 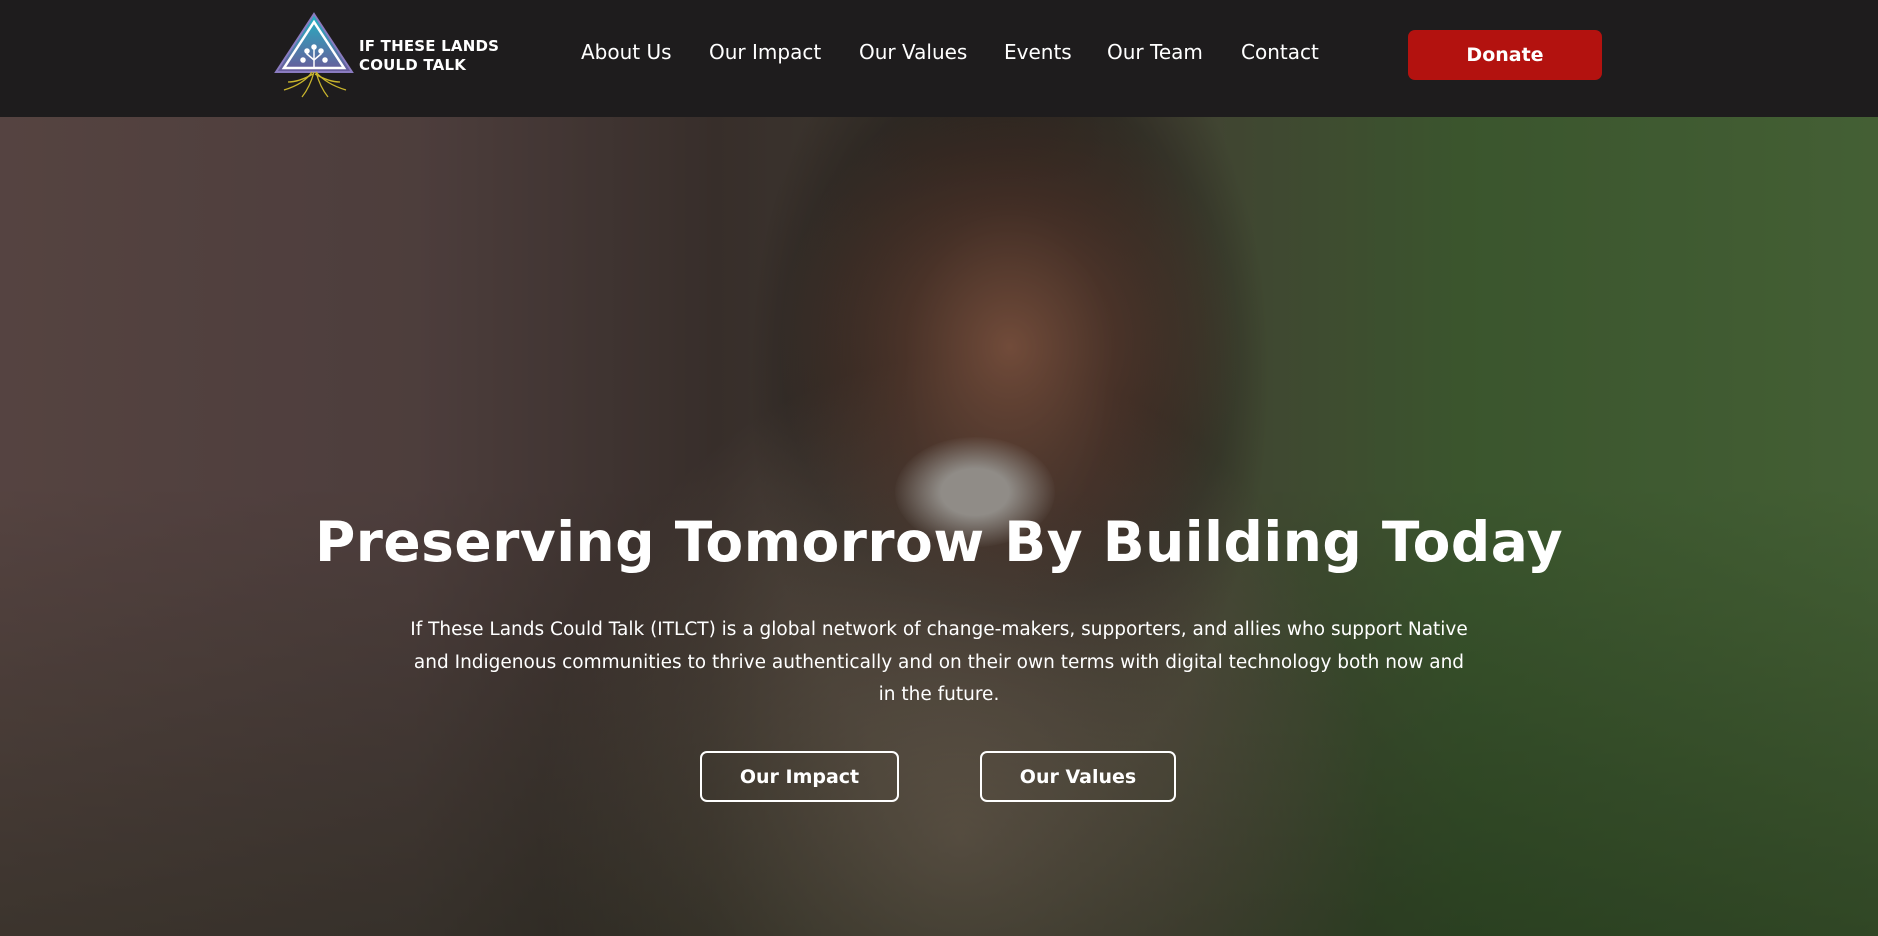 What do you see at coordinates (1280, 52) in the screenshot?
I see `nav-contact: Contact` at bounding box center [1280, 52].